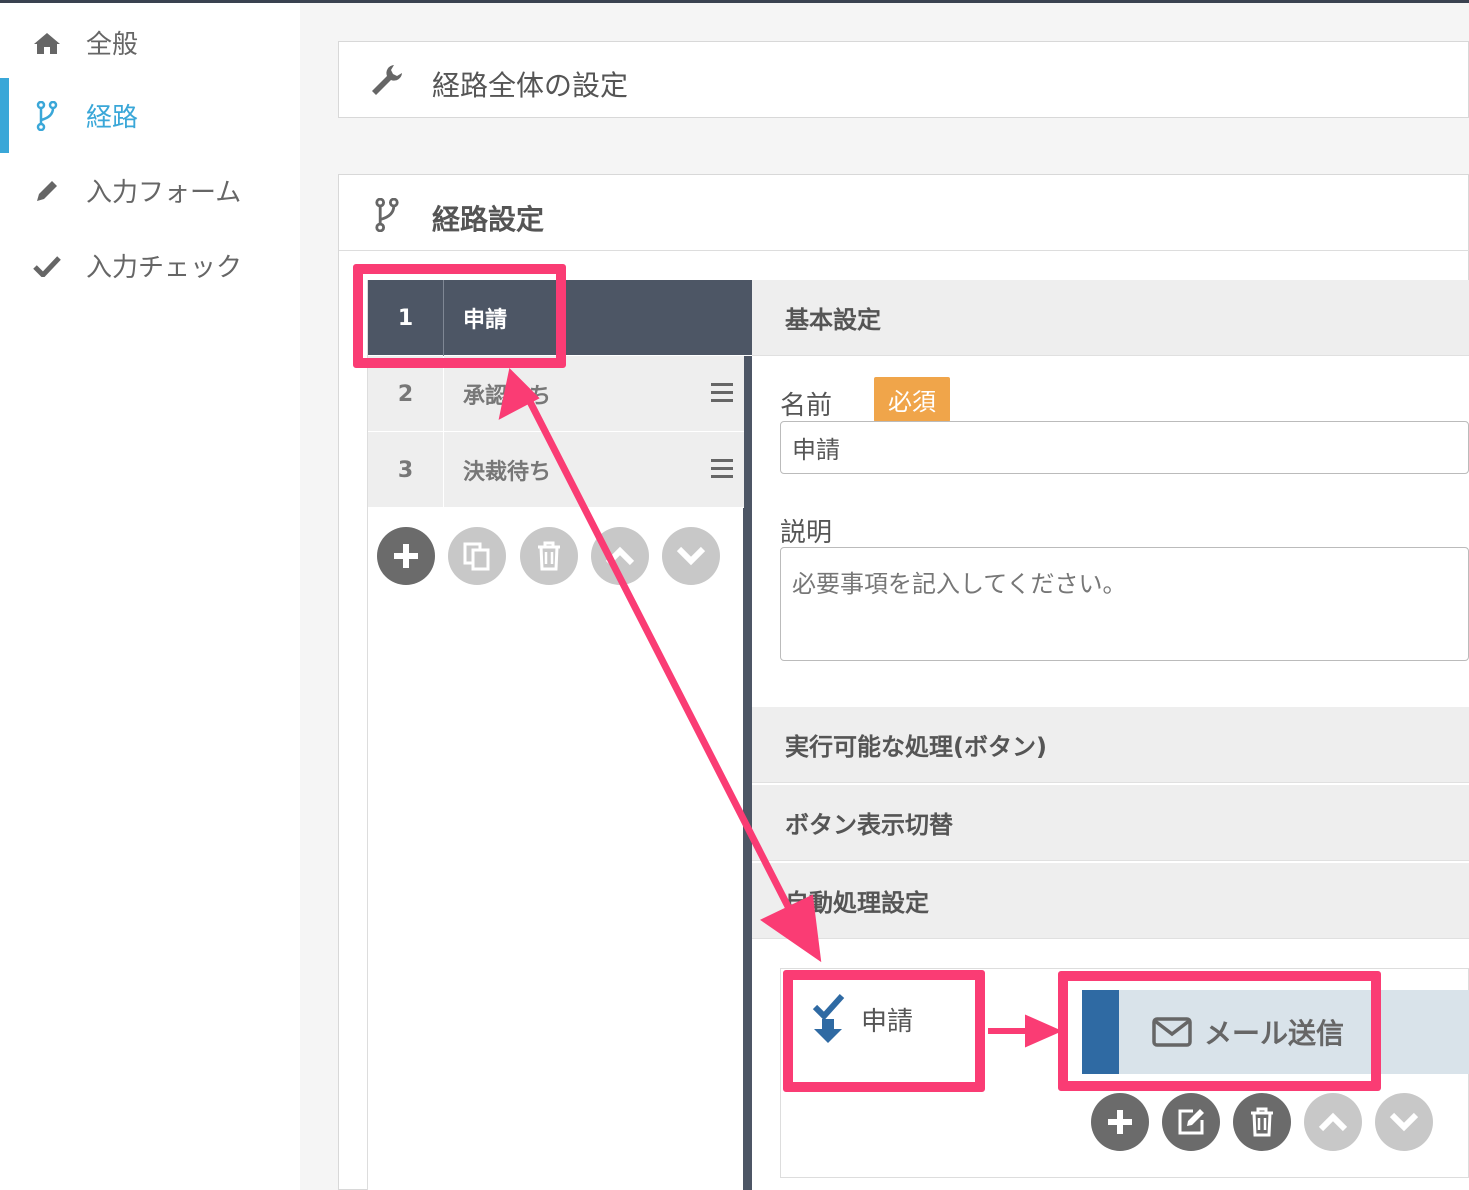 The height and width of the screenshot is (1190, 1469). What do you see at coordinates (406, 394) in the screenshot?
I see `step-number: 2` at bounding box center [406, 394].